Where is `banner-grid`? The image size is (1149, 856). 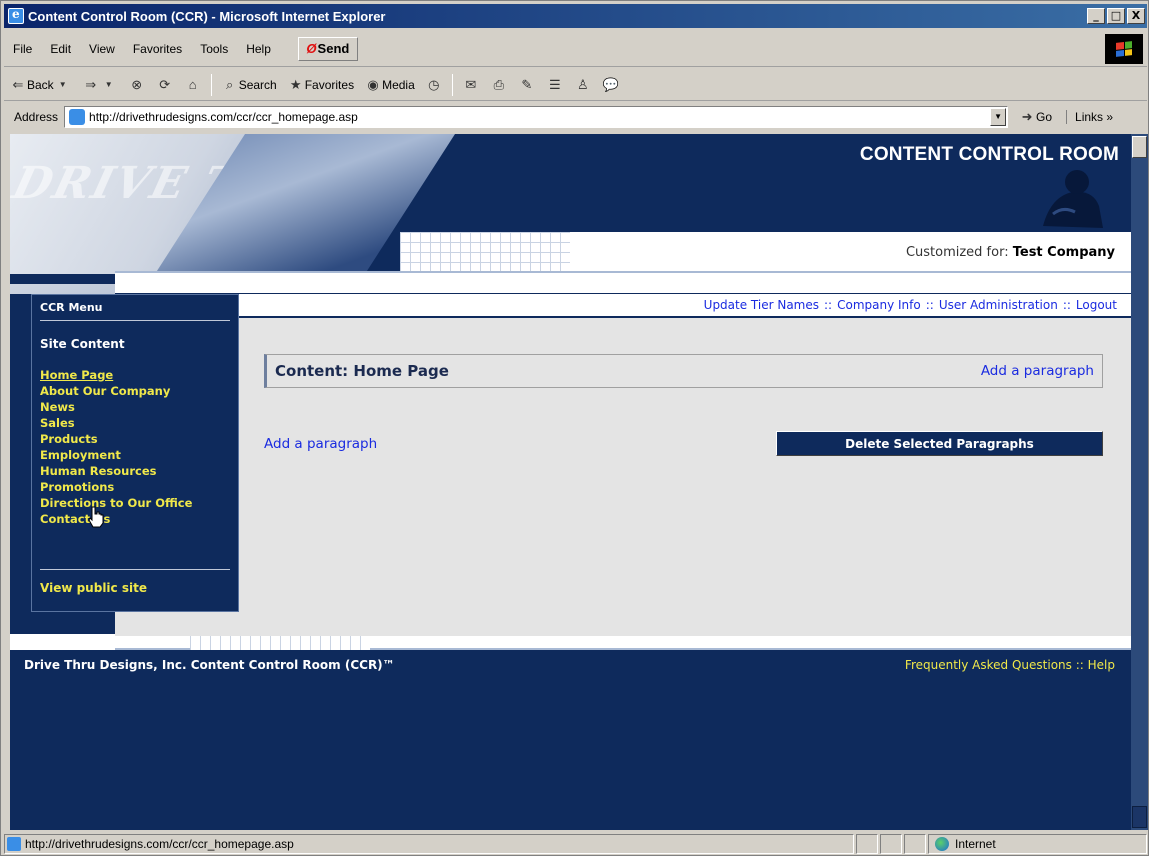
banner-grid is located at coordinates (490, 253).